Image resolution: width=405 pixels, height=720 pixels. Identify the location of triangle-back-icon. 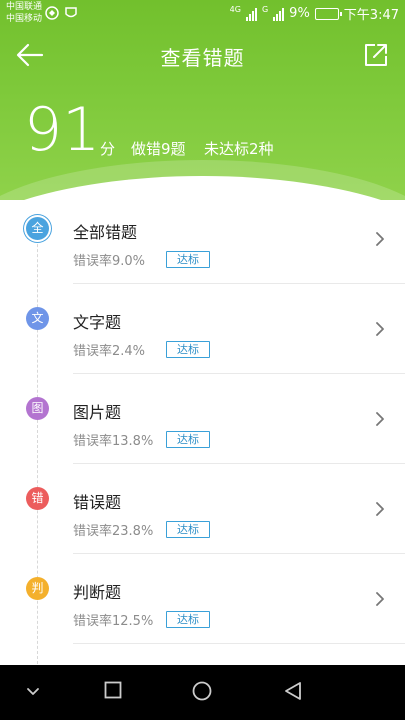
(293, 691).